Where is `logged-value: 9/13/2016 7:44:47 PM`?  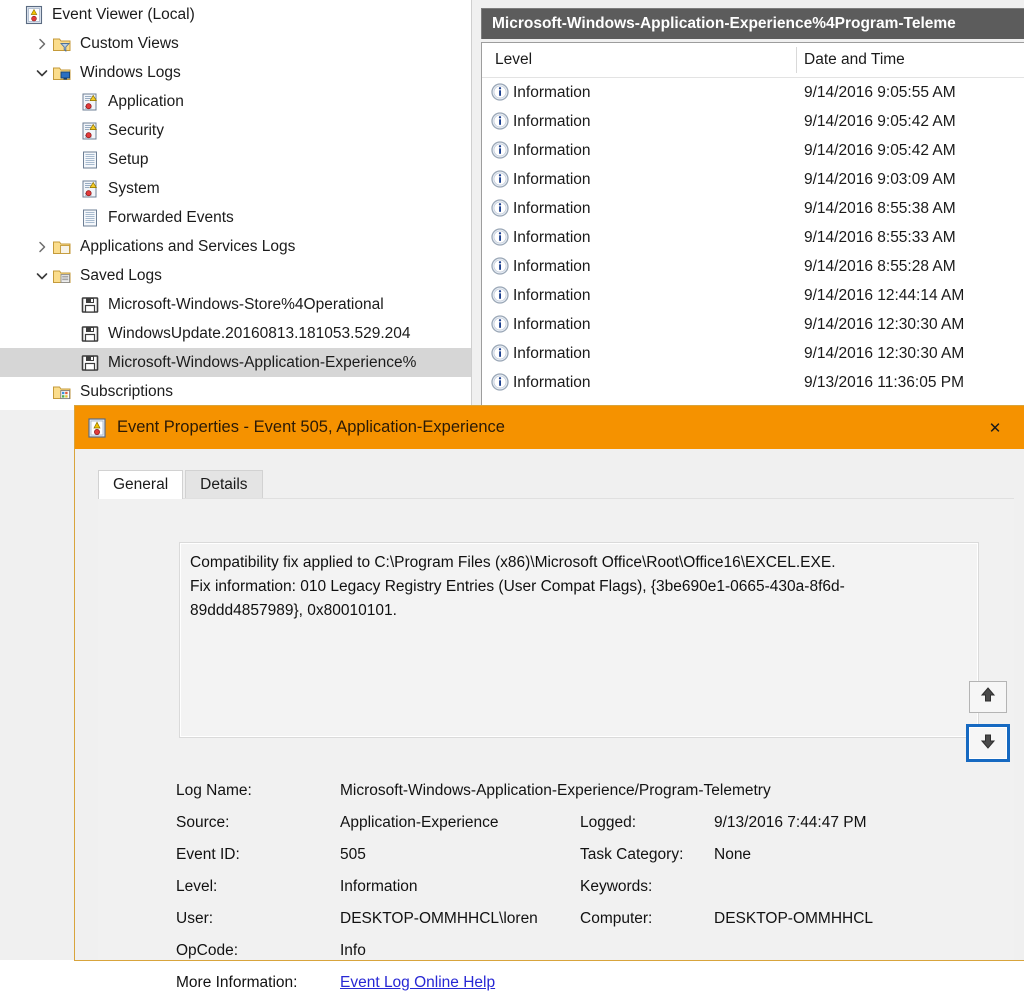 logged-value: 9/13/2016 7:44:47 PM is located at coordinates (790, 822).